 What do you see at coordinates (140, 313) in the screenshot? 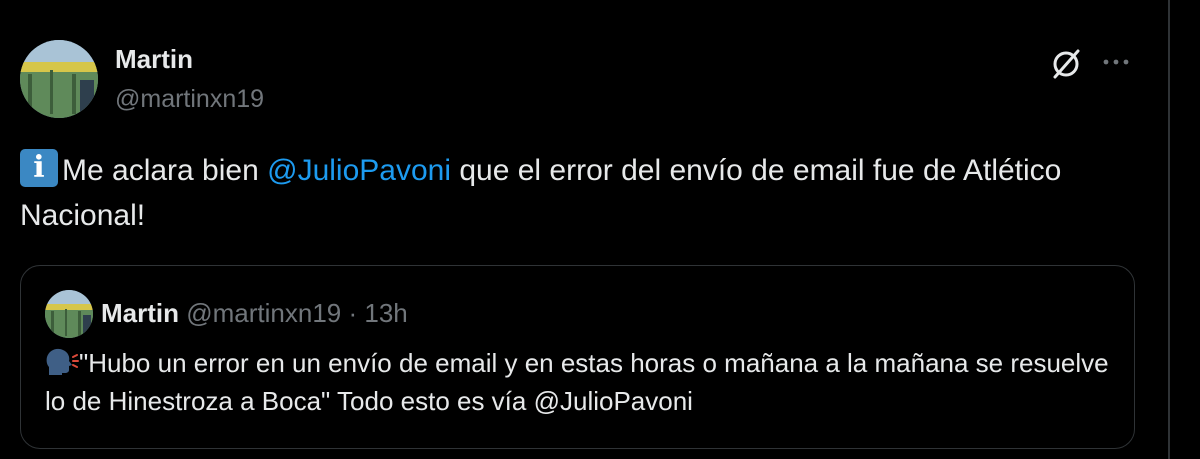
I see `quoted-display-name: Martin` at bounding box center [140, 313].